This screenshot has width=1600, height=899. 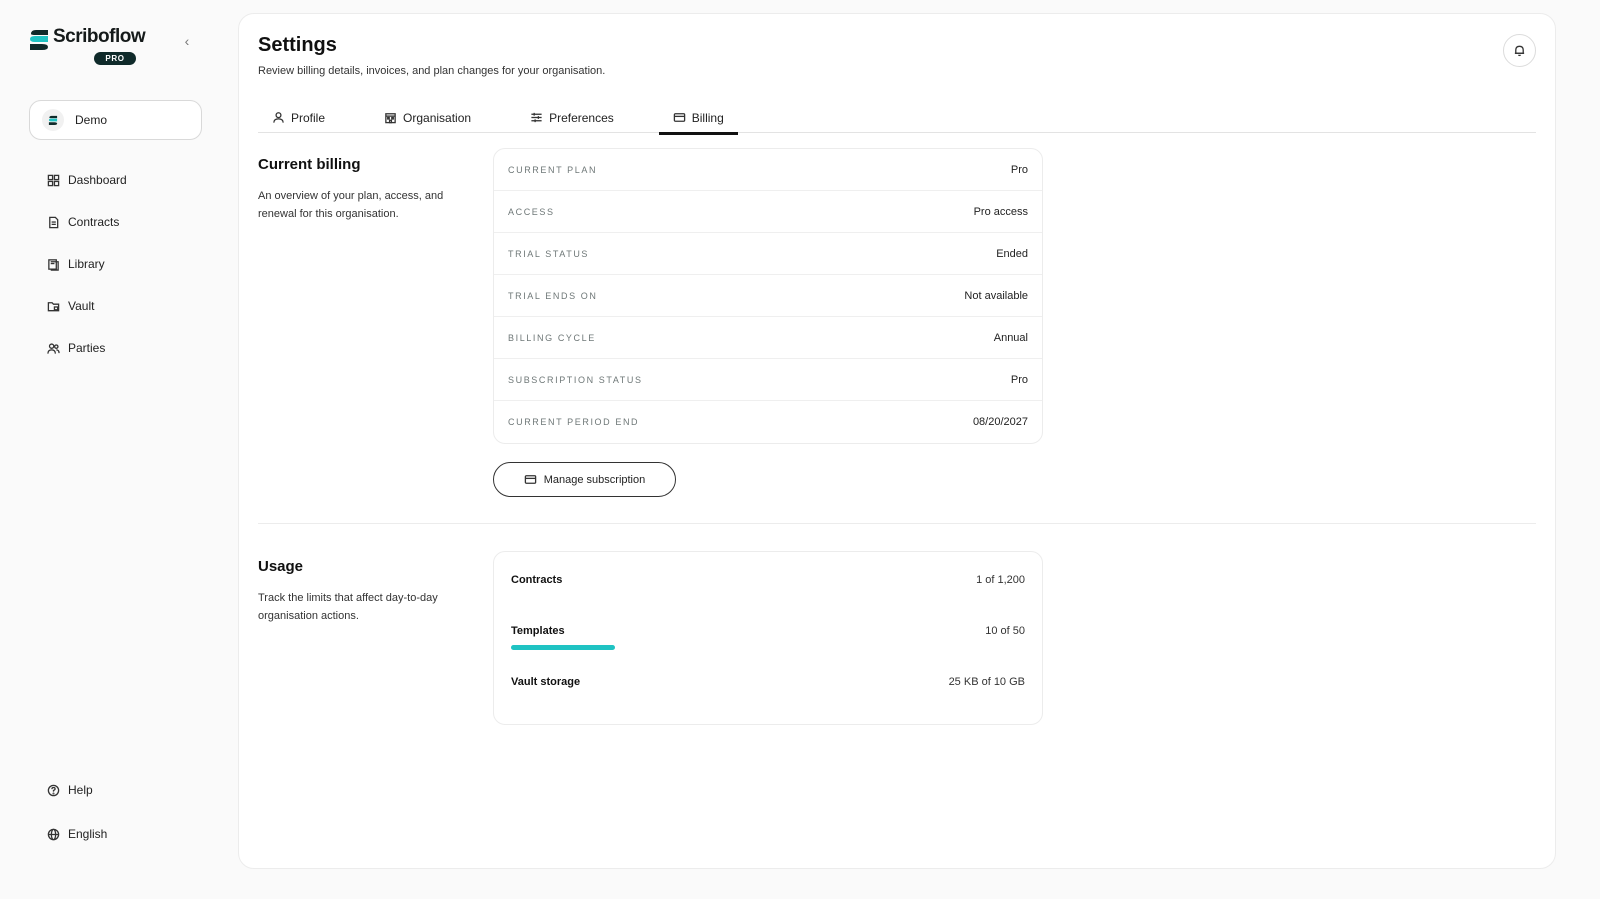 What do you see at coordinates (546, 682) in the screenshot?
I see `usage-label: Vault storage` at bounding box center [546, 682].